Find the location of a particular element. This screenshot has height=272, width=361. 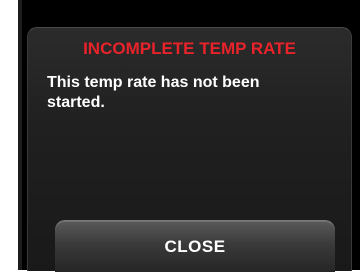

screen-edge is located at coordinates (20, 135).